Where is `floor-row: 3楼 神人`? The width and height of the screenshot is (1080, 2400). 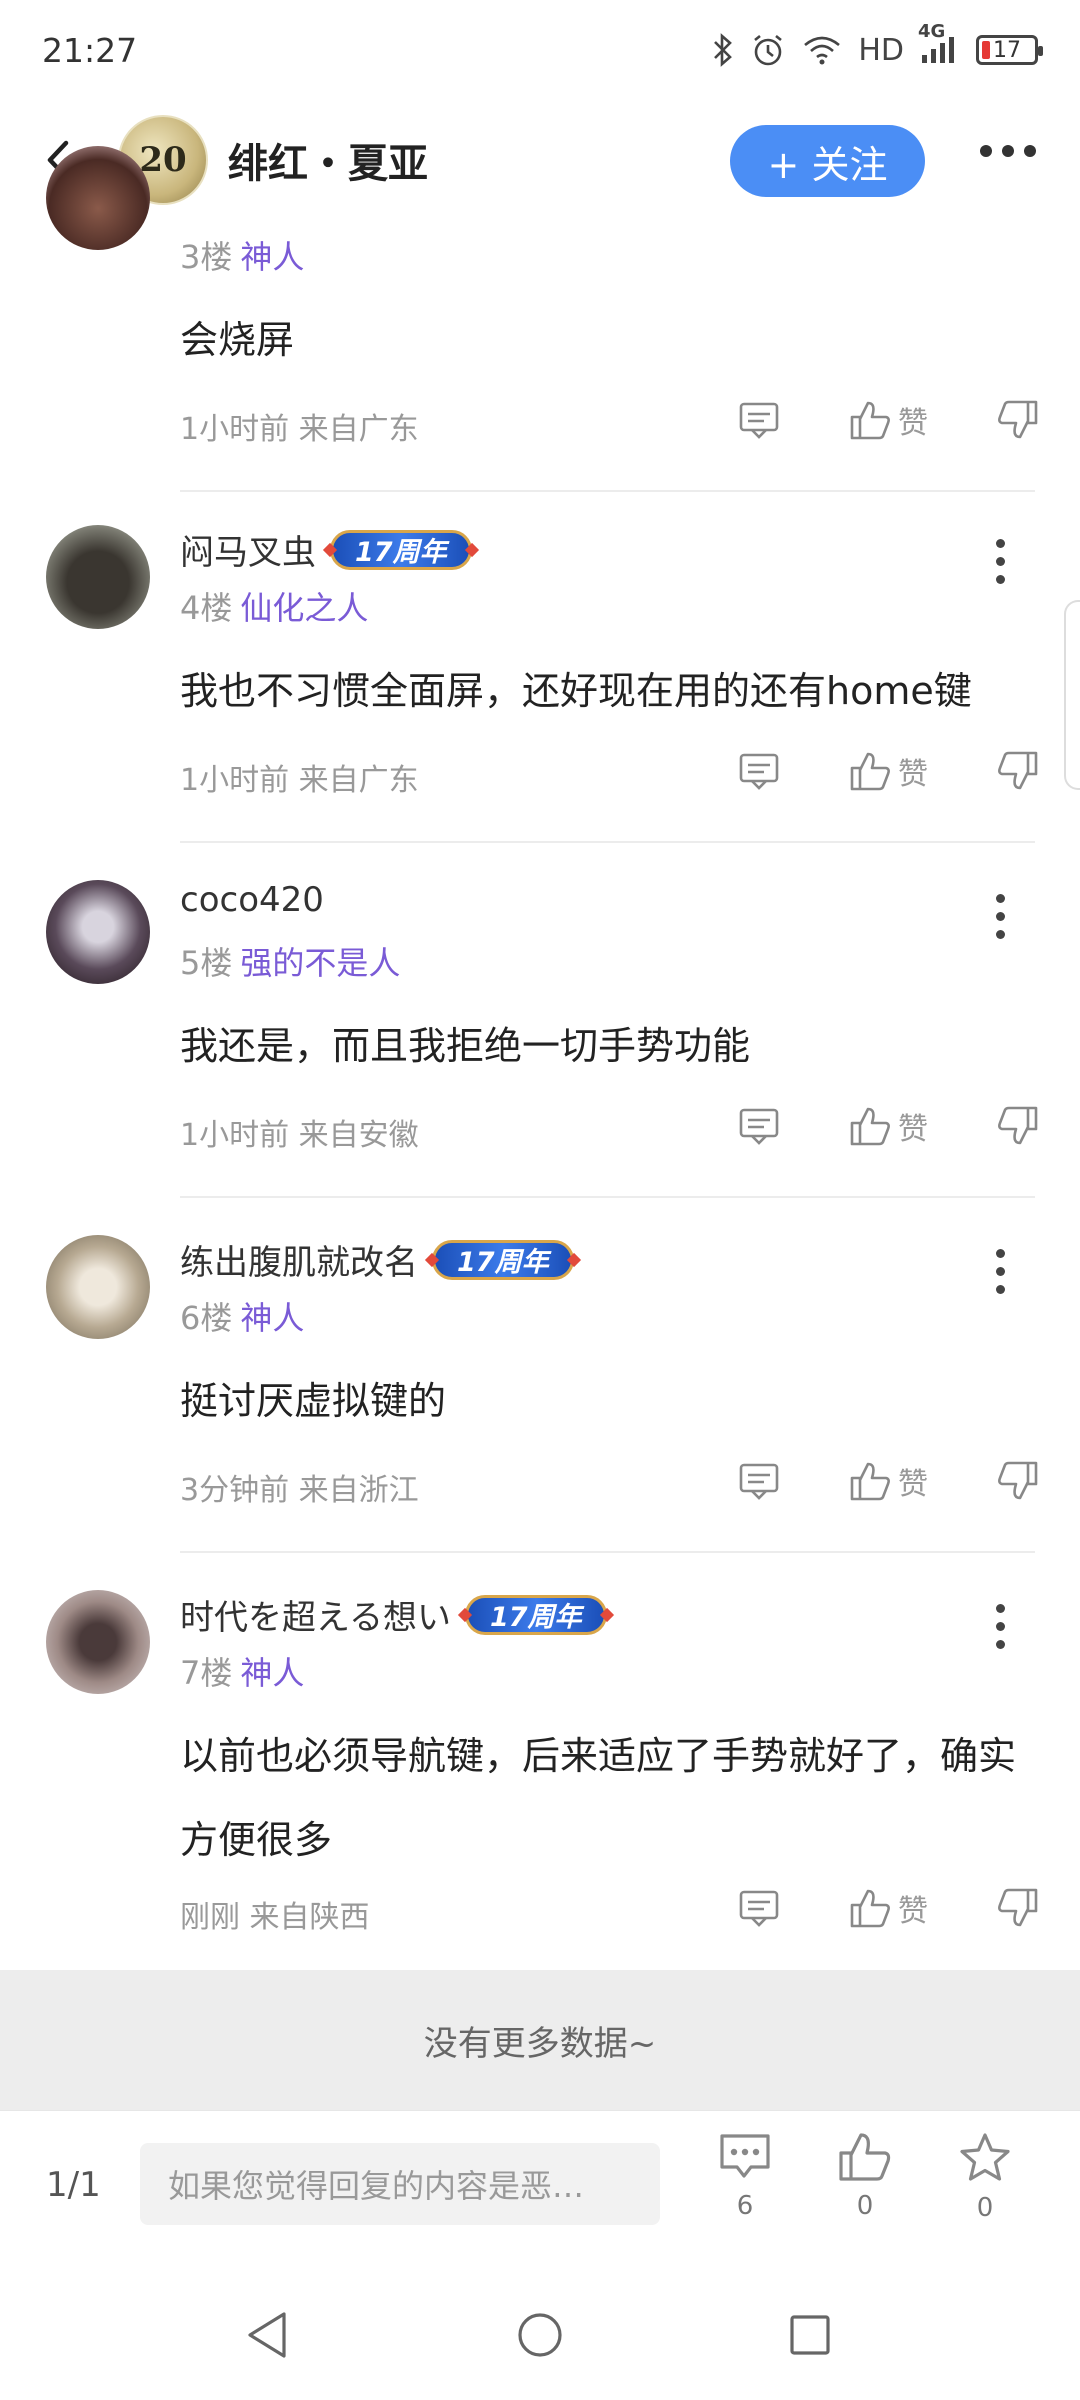 floor-row: 3楼 神人 is located at coordinates (242, 255).